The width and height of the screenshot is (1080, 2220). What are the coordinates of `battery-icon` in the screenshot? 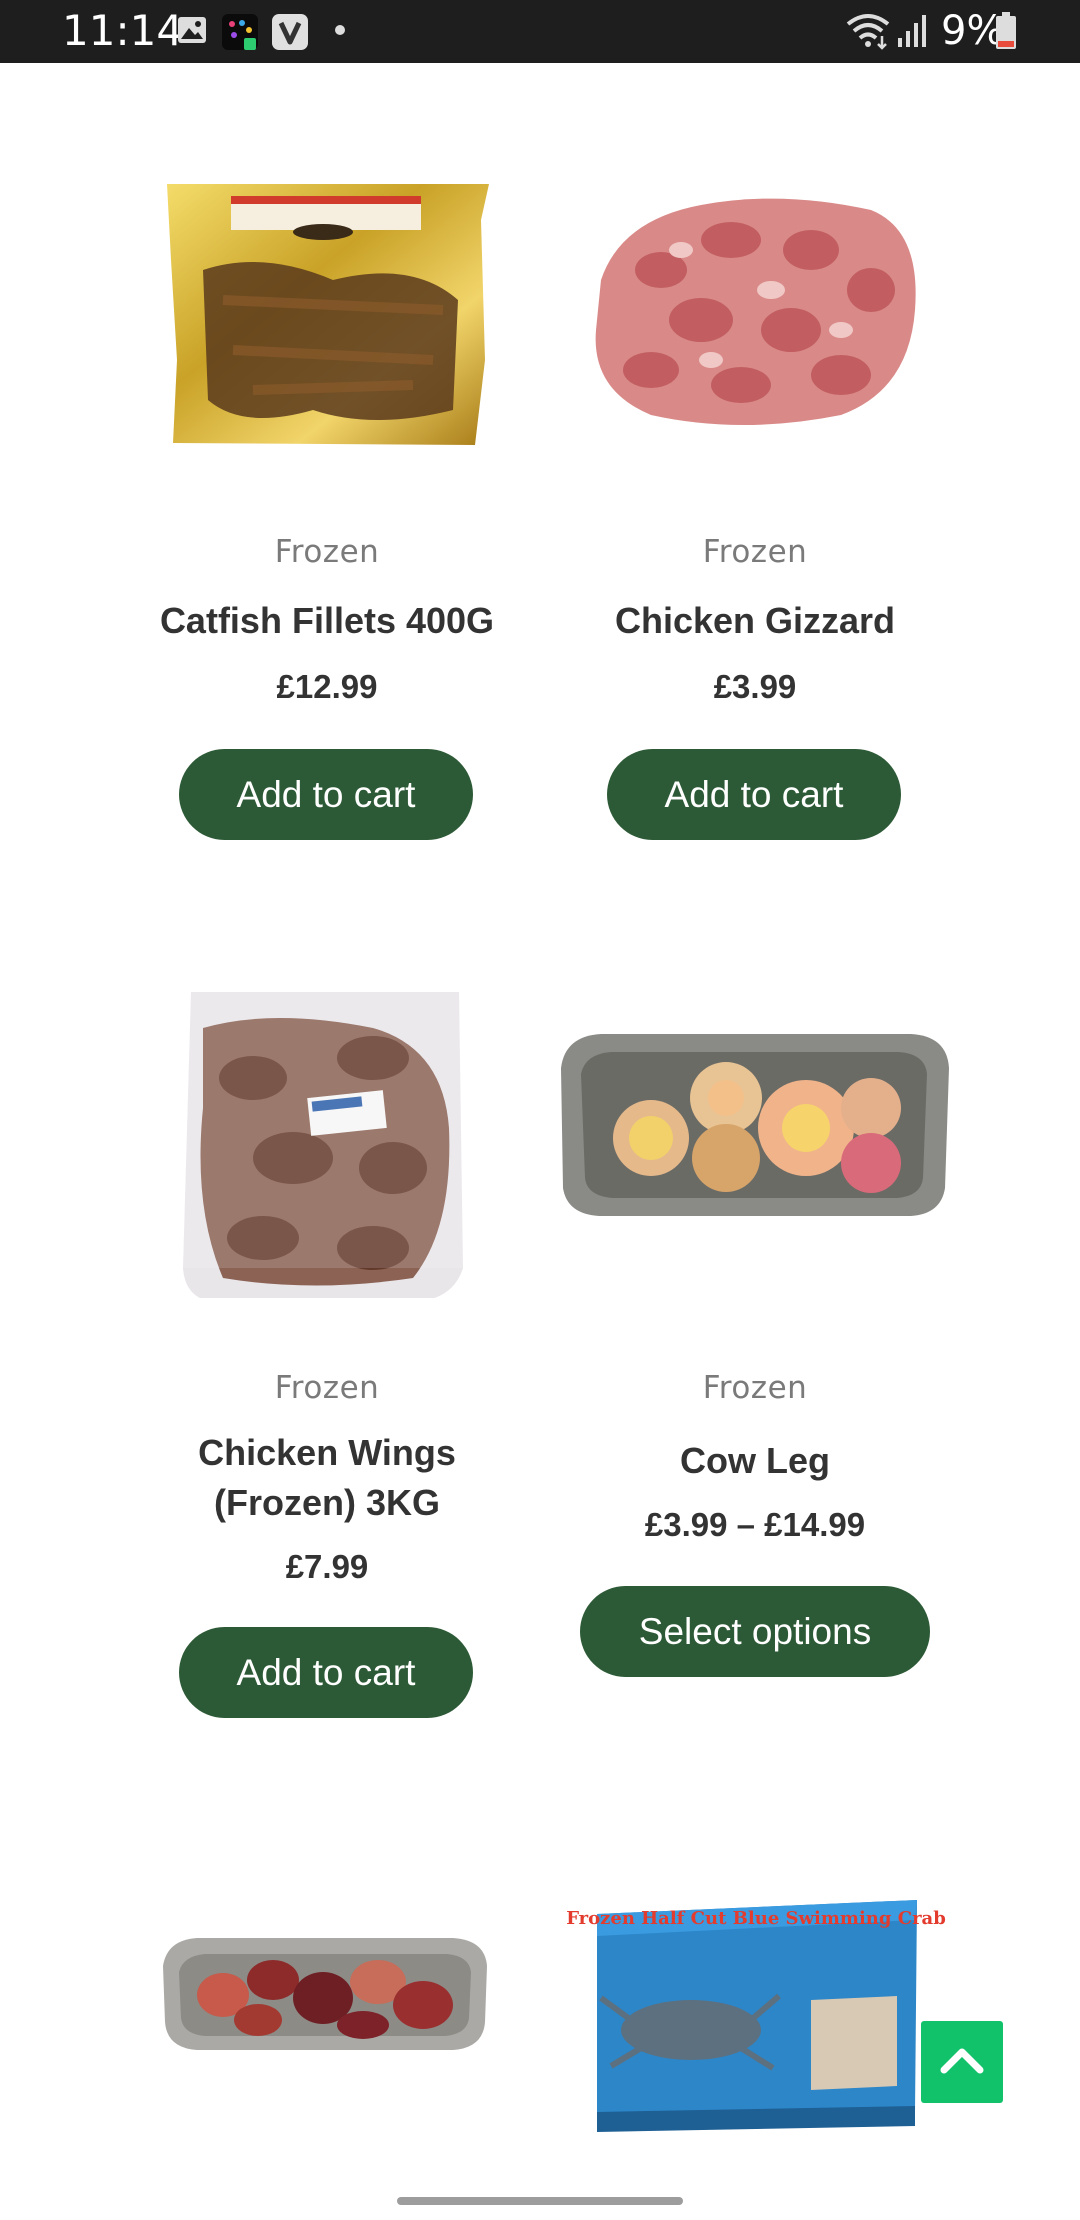 It's located at (1006, 30).